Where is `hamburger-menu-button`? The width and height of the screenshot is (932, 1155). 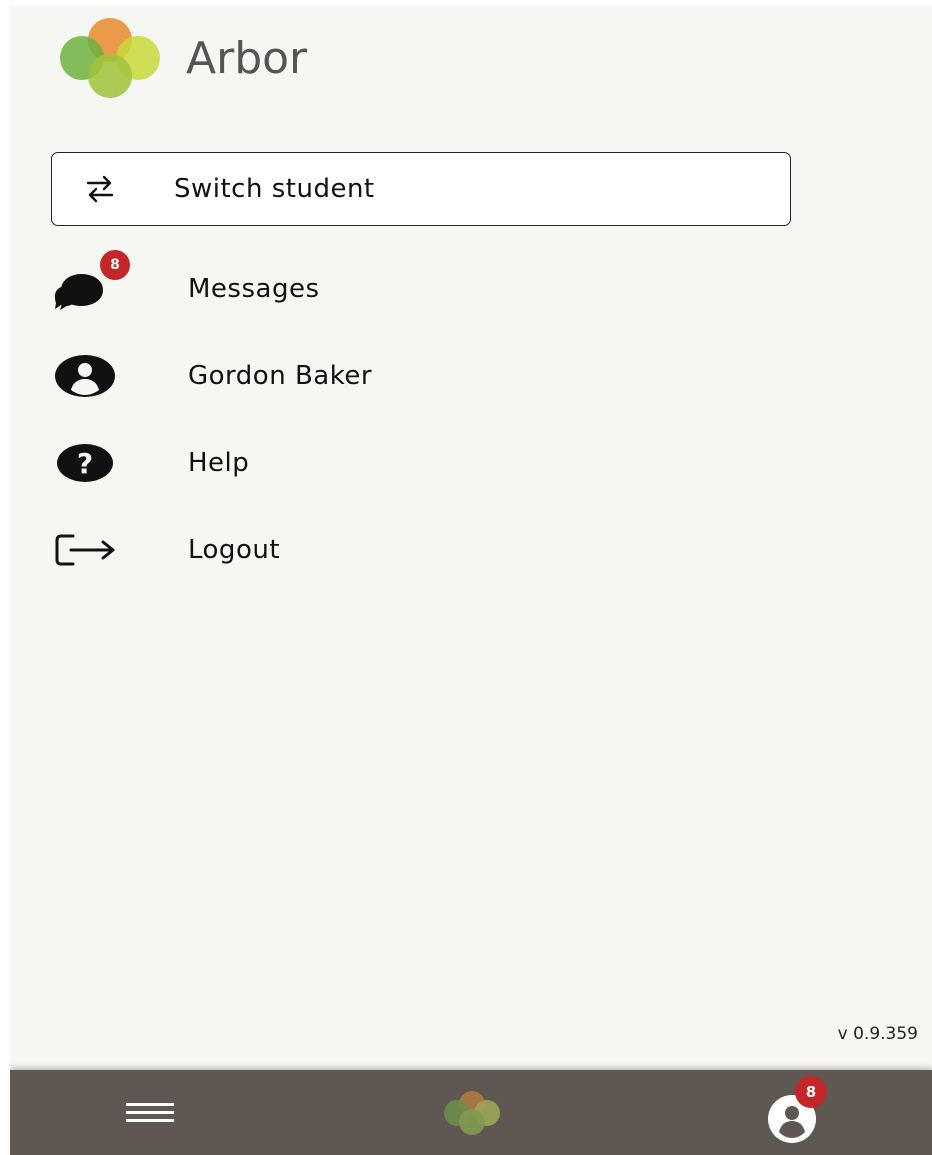
hamburger-menu-button is located at coordinates (150, 1112).